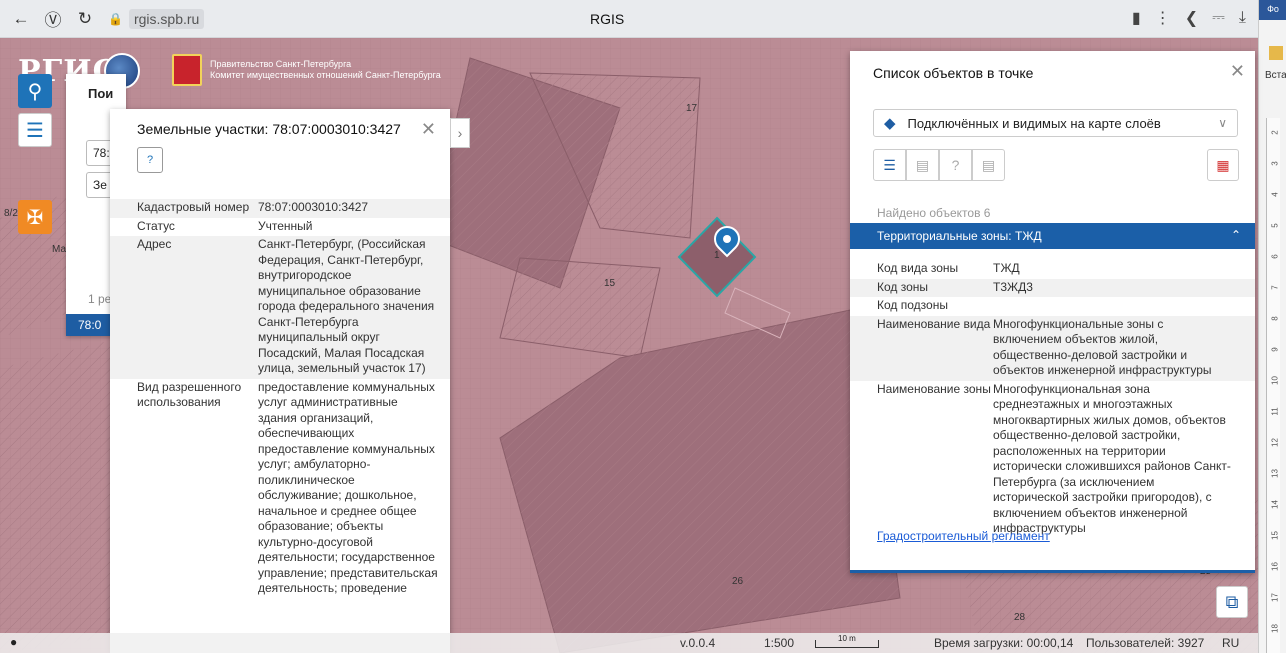 Image resolution: width=1286 pixels, height=653 pixels. I want to click on attr-value, so click(1113, 306).